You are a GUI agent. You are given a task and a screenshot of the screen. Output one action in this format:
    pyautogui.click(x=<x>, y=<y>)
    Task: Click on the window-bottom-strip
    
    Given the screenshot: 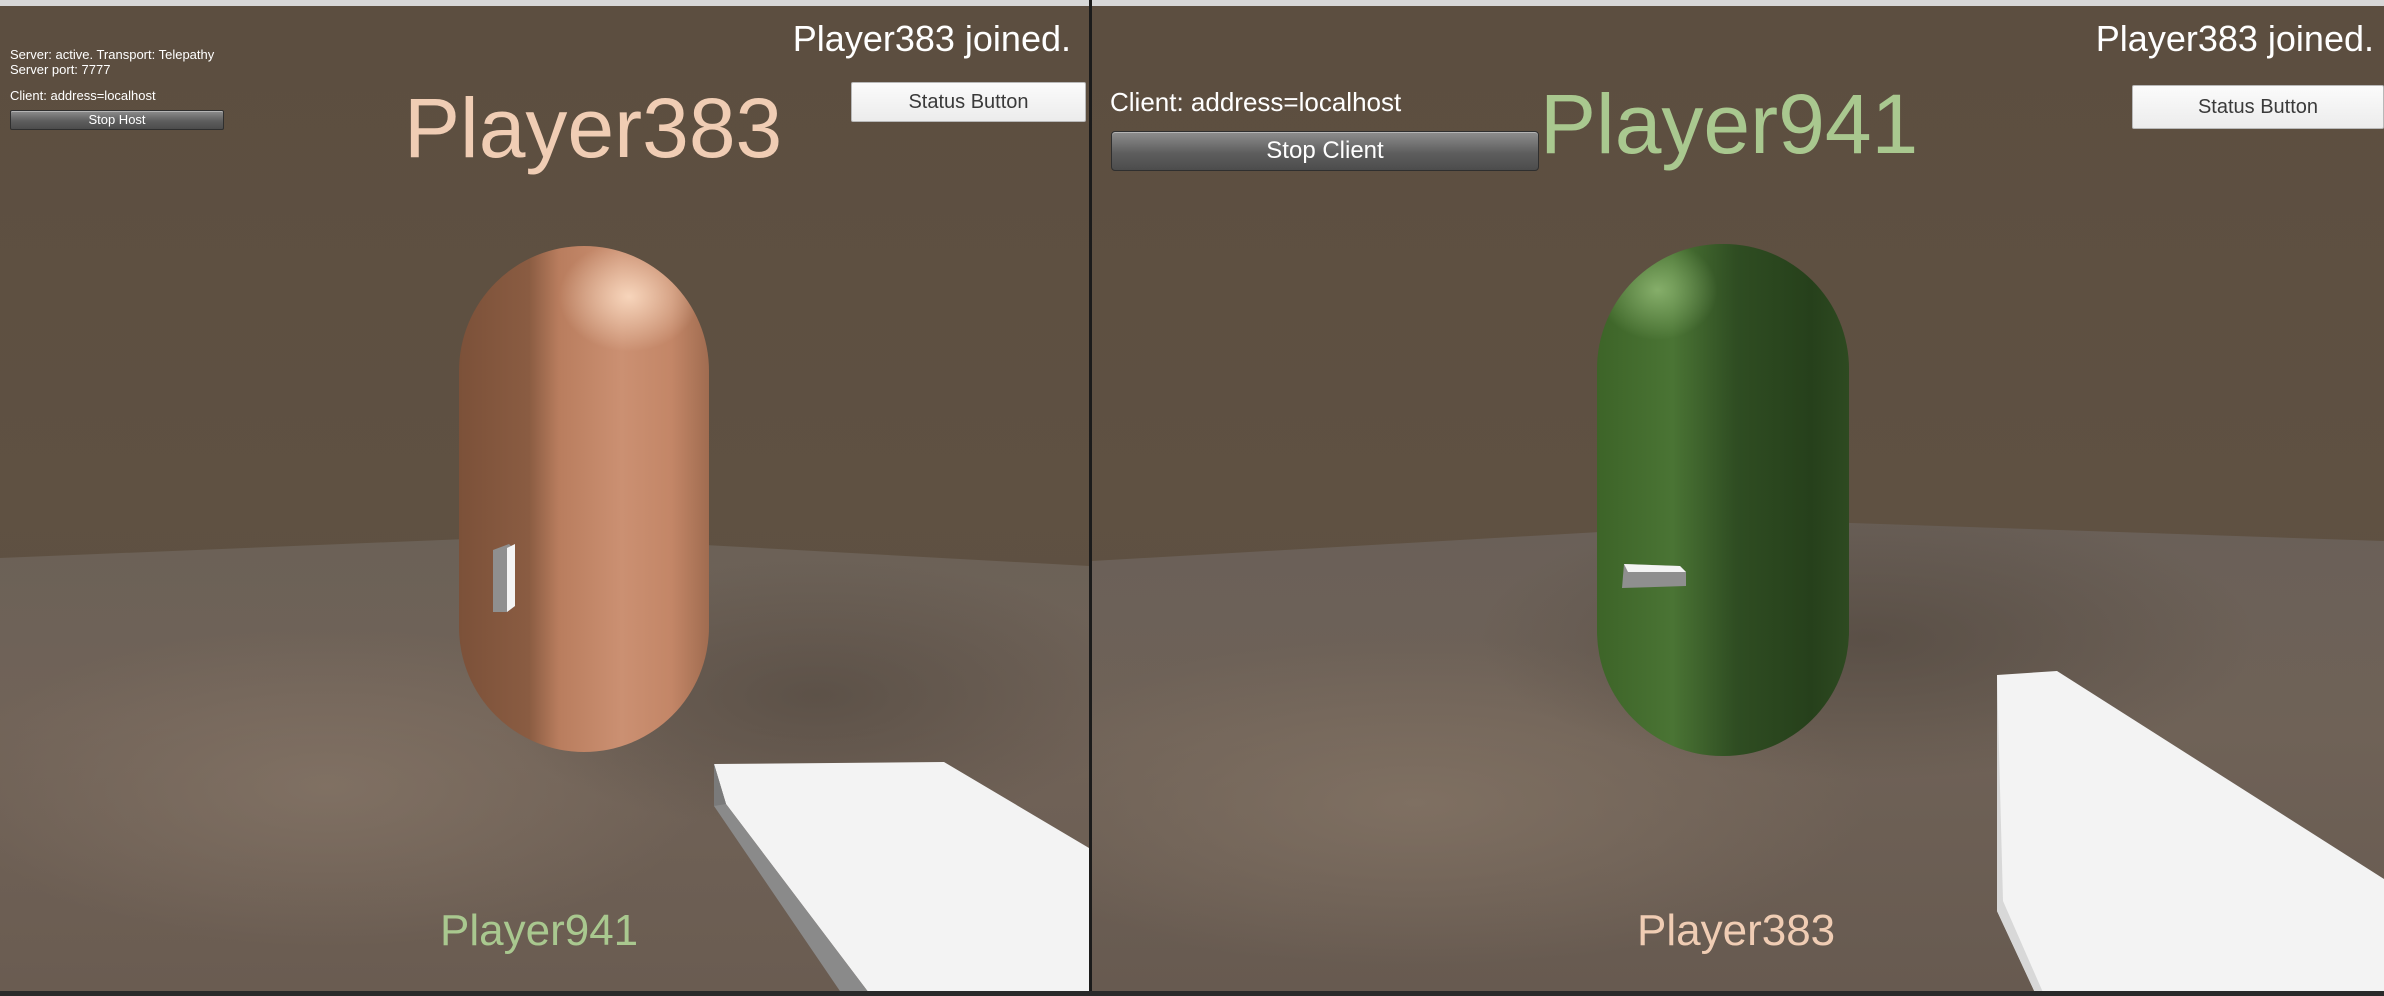 What is the action you would take?
    pyautogui.click(x=1192, y=993)
    